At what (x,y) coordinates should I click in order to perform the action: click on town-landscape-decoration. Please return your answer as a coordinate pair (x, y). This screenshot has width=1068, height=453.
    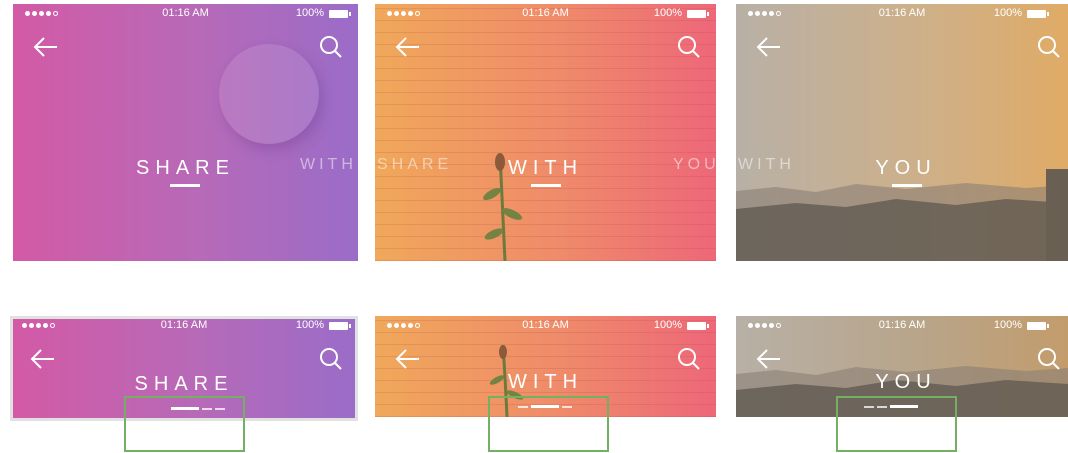
    Looking at the image, I should click on (902, 215).